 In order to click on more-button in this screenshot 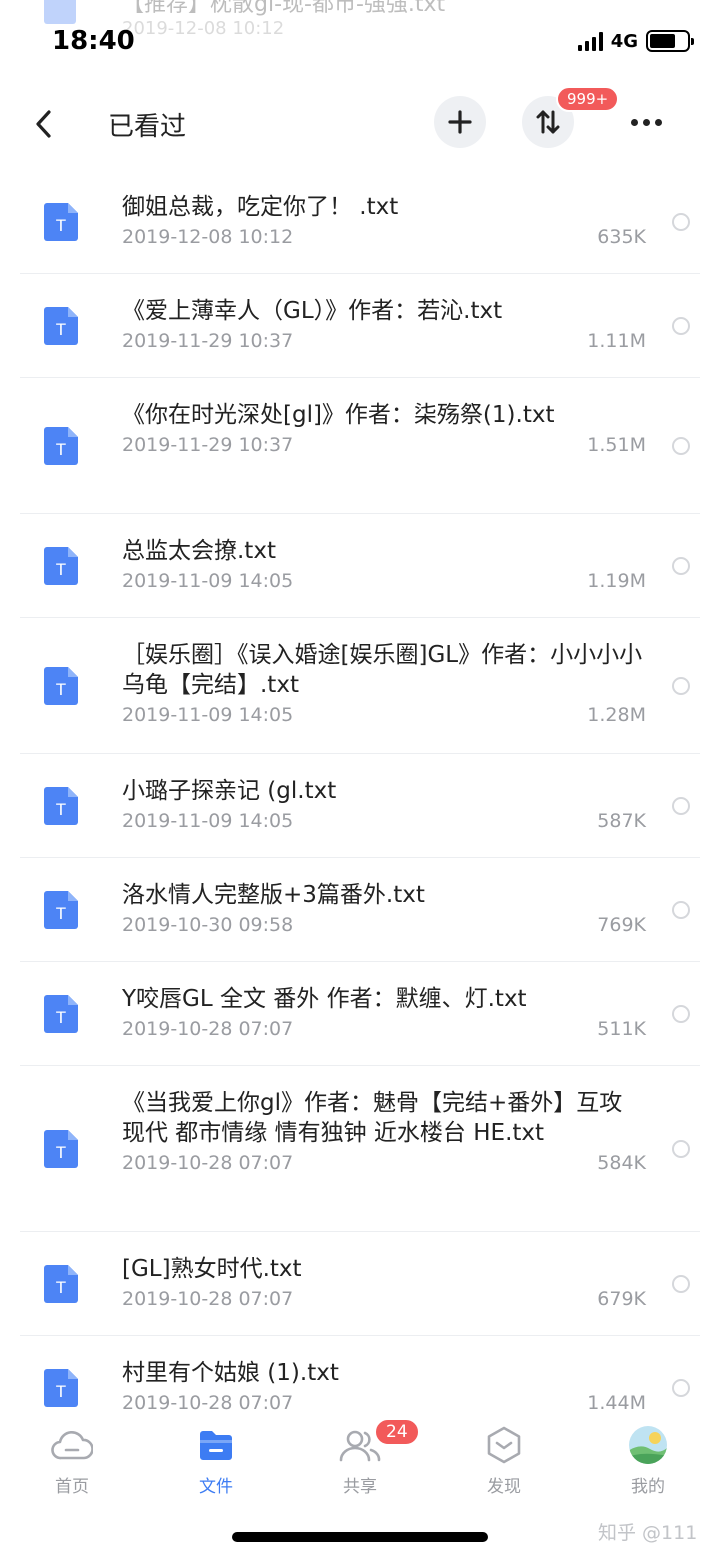, I will do `click(646, 122)`.